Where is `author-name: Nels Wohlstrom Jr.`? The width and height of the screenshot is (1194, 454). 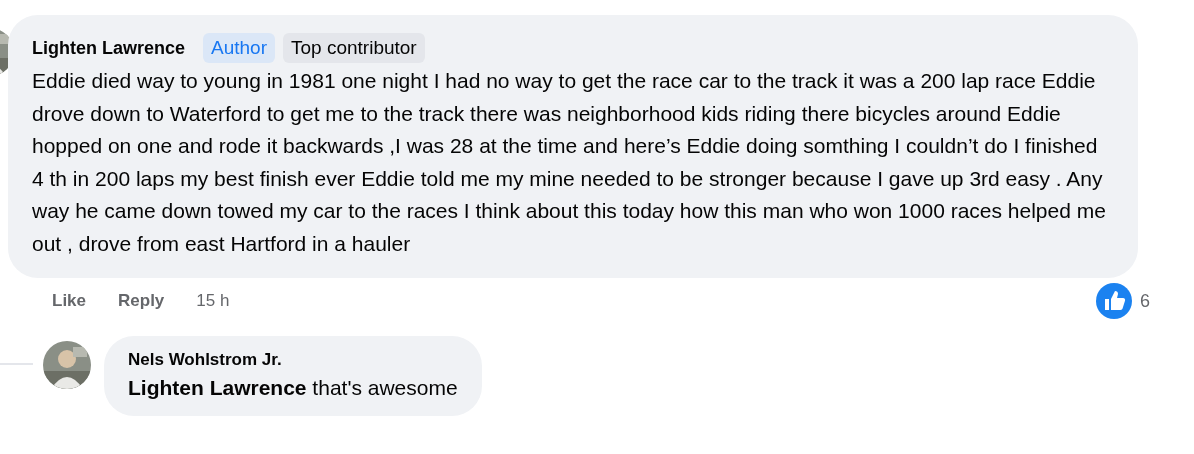
author-name: Nels Wohlstrom Jr. is located at coordinates (293, 360).